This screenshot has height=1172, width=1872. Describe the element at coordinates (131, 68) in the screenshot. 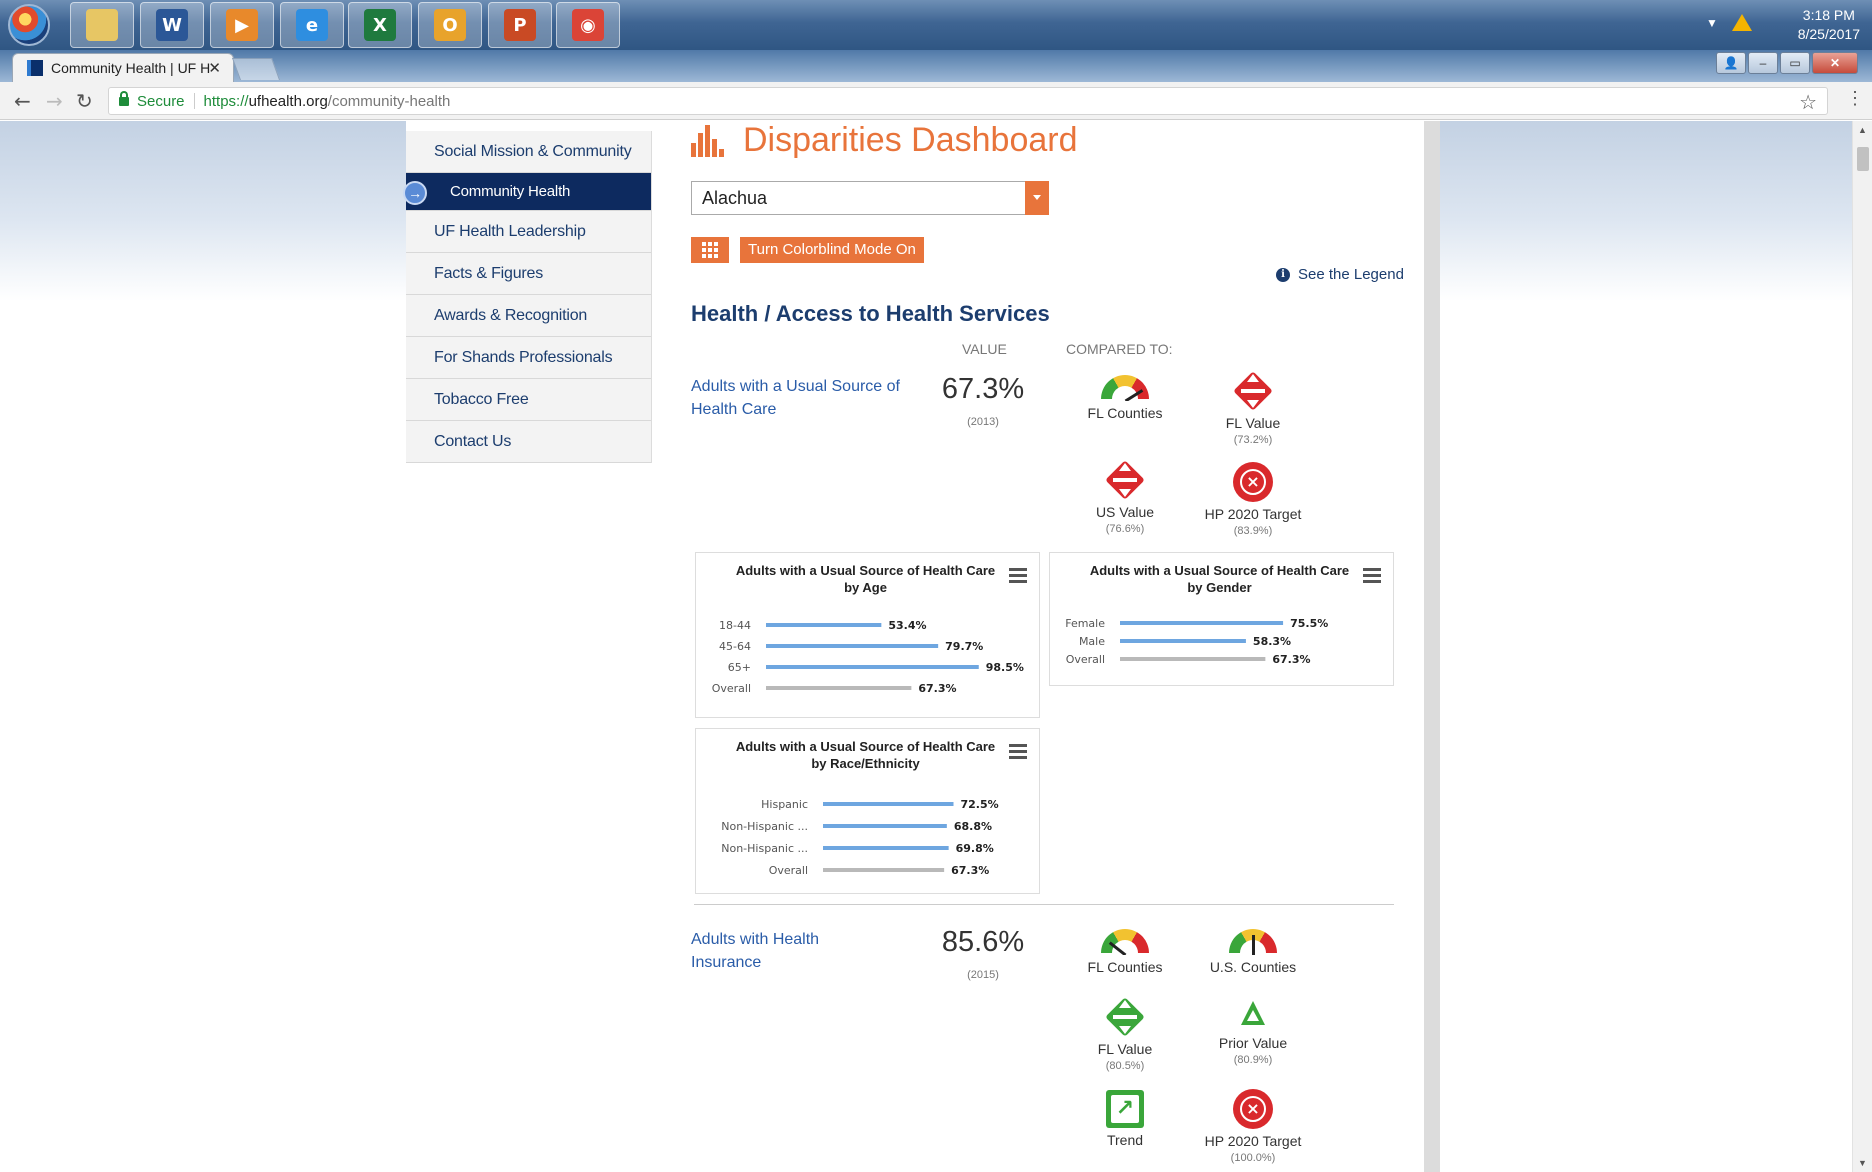

I see `tab-title: Community Health | UF H` at that location.